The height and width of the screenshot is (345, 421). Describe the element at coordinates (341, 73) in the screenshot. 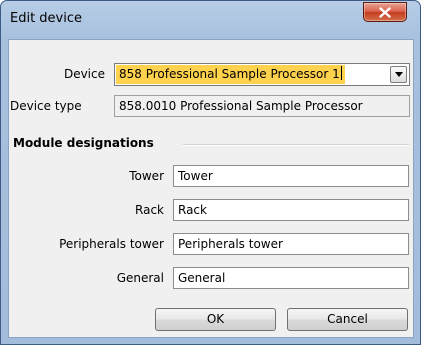

I see `text-cursor` at that location.